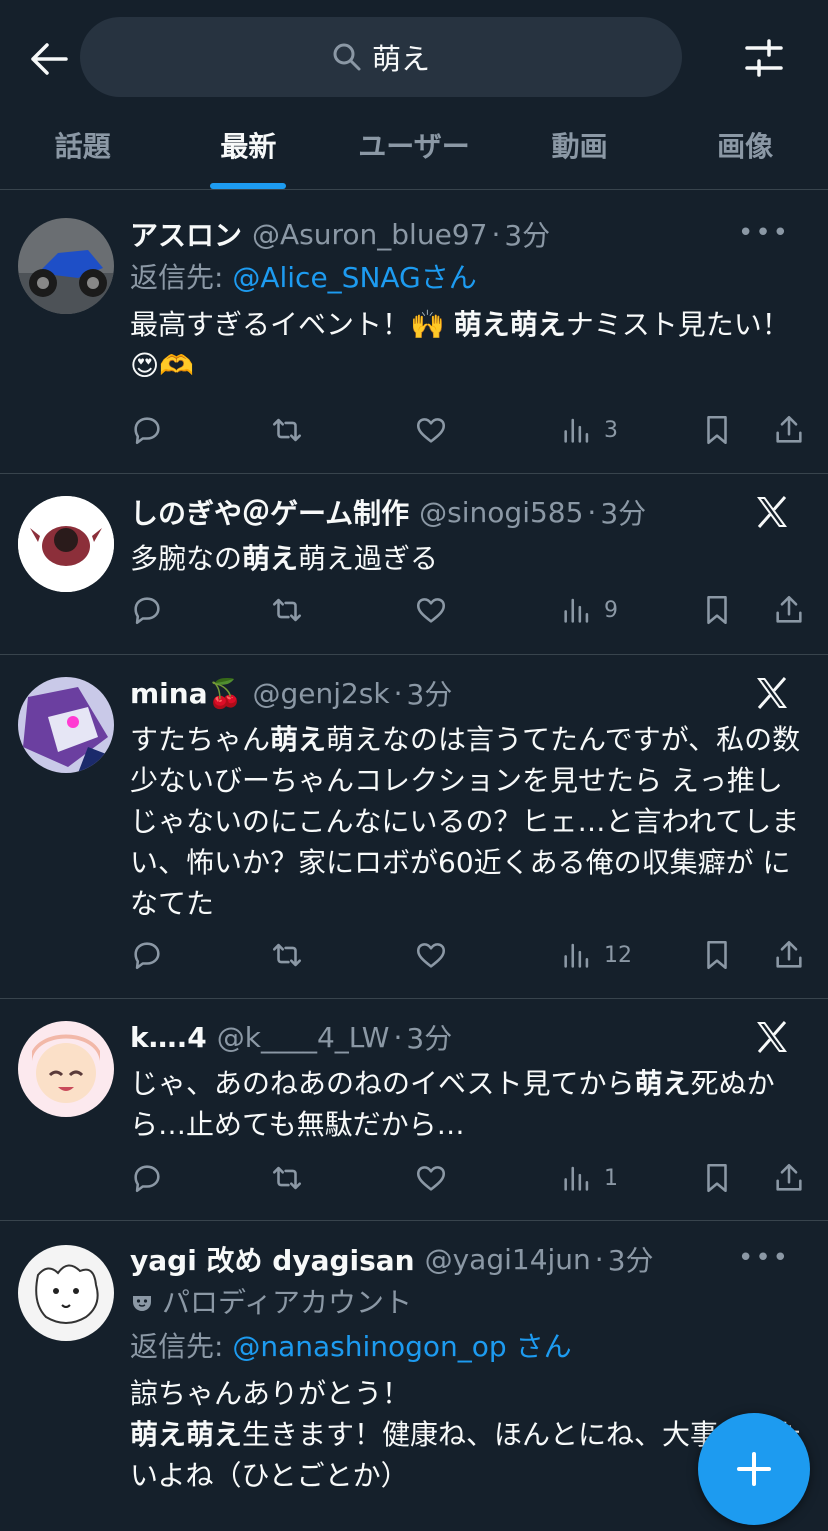 This screenshot has width=828, height=1531. What do you see at coordinates (320, 693) in the screenshot?
I see `user-handle: @genj2sk` at bounding box center [320, 693].